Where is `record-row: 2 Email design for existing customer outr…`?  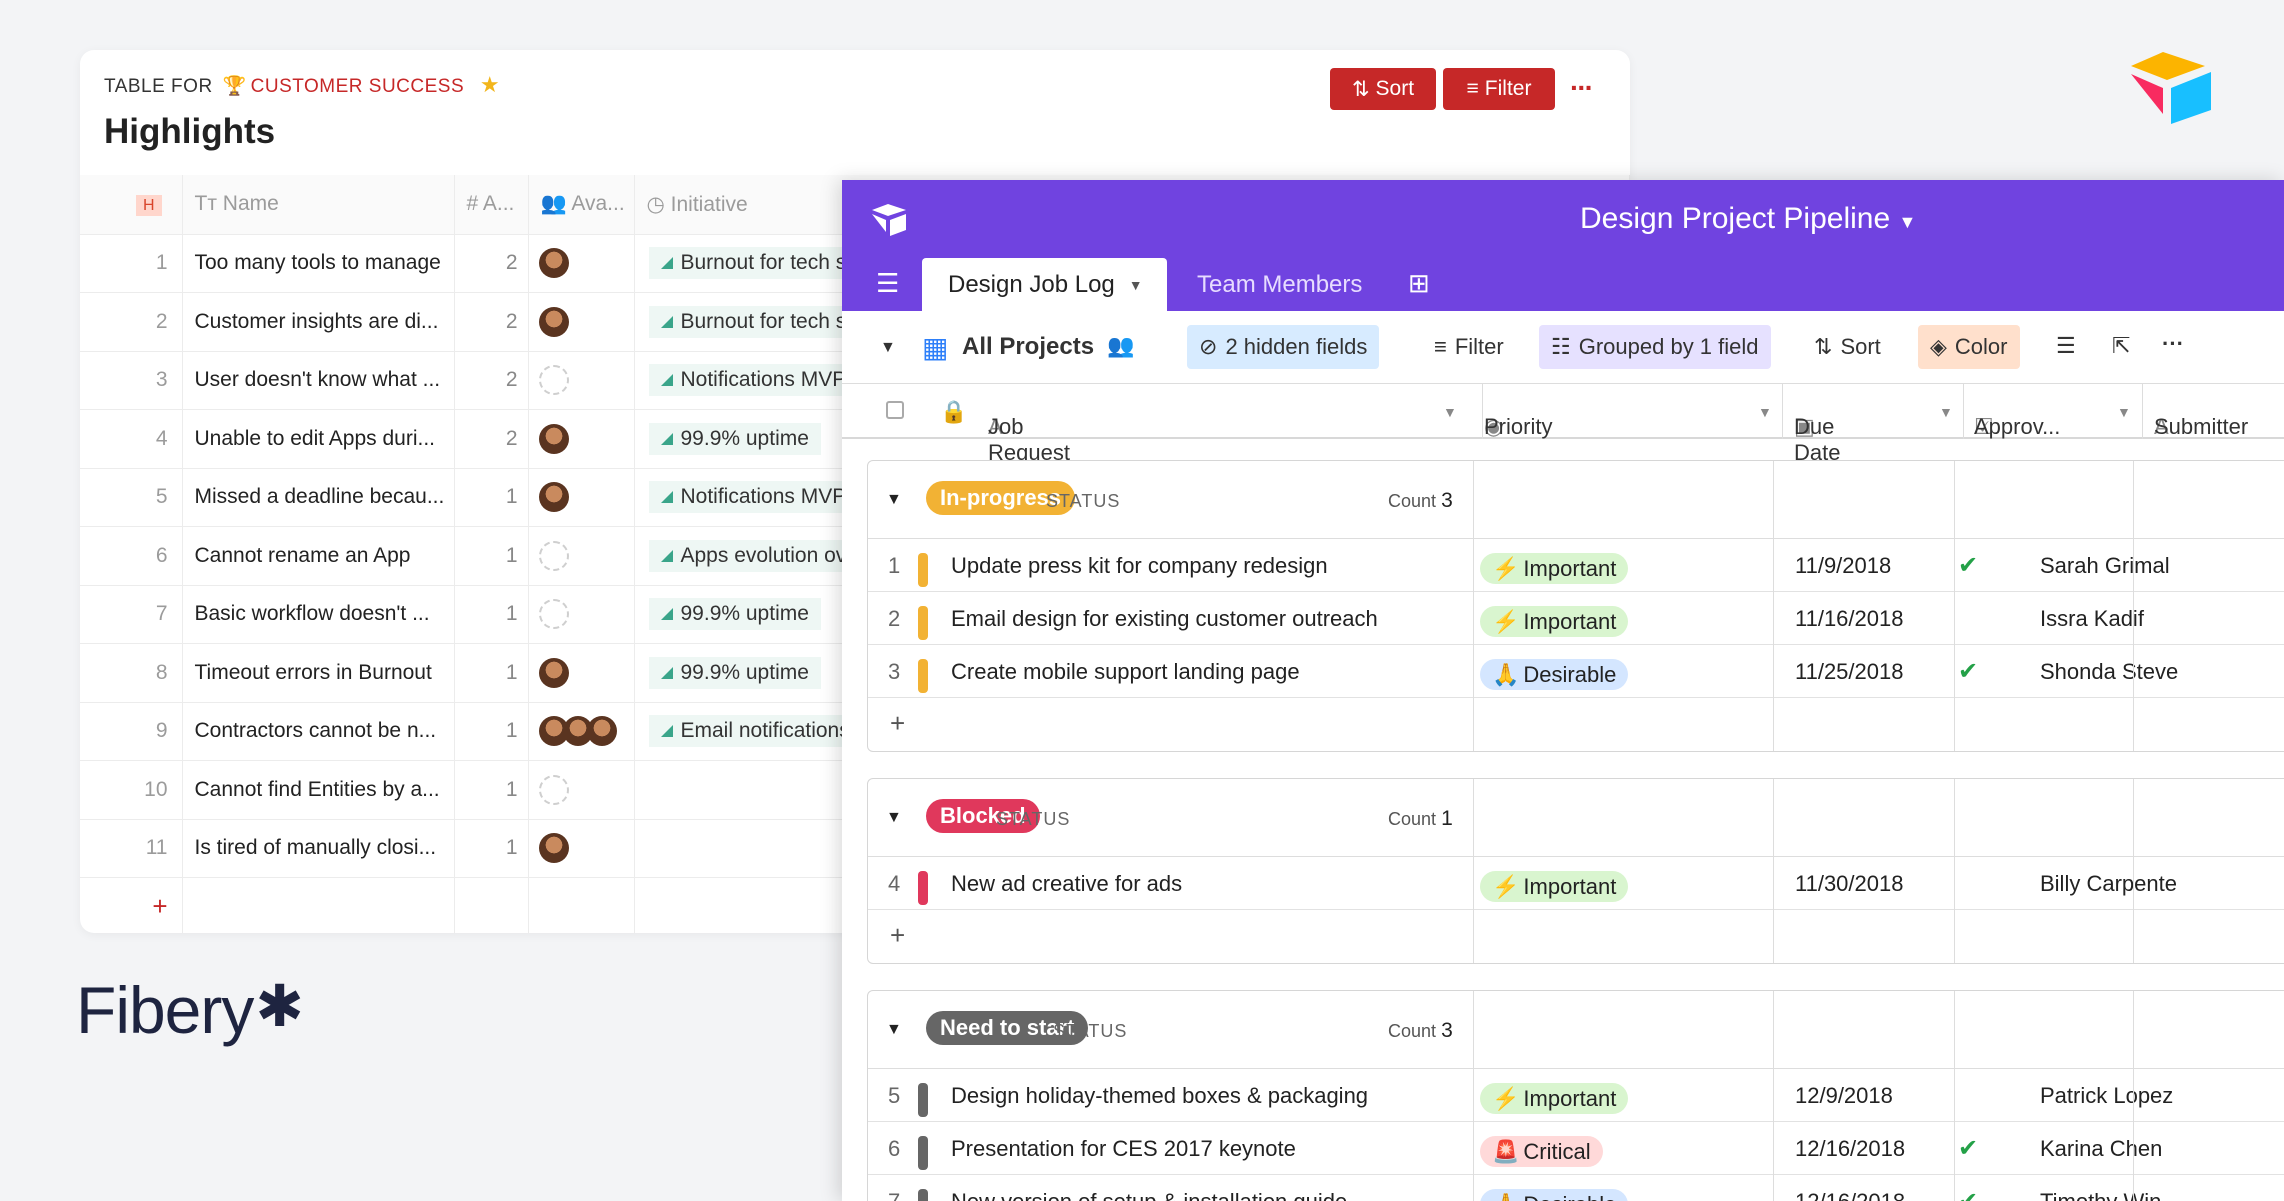
record-row: 2 Email design for existing customer outr… is located at coordinates (1576, 618).